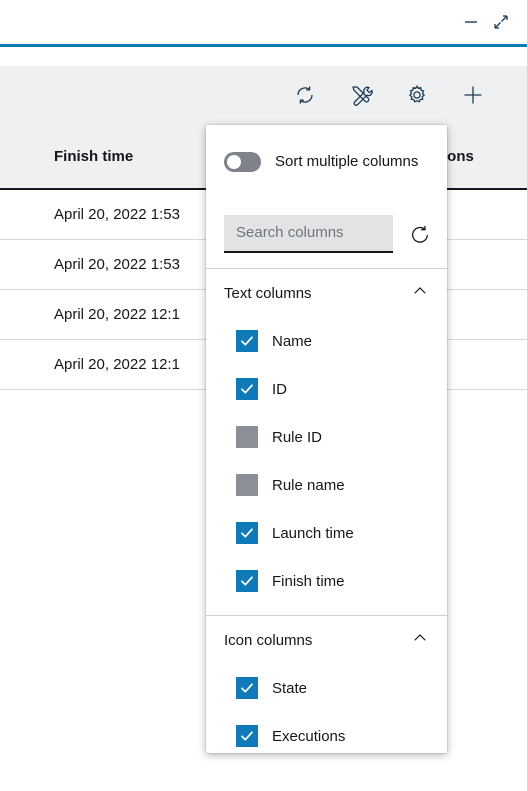 The height and width of the screenshot is (791, 528). I want to click on refresh-icon, so click(305, 95).